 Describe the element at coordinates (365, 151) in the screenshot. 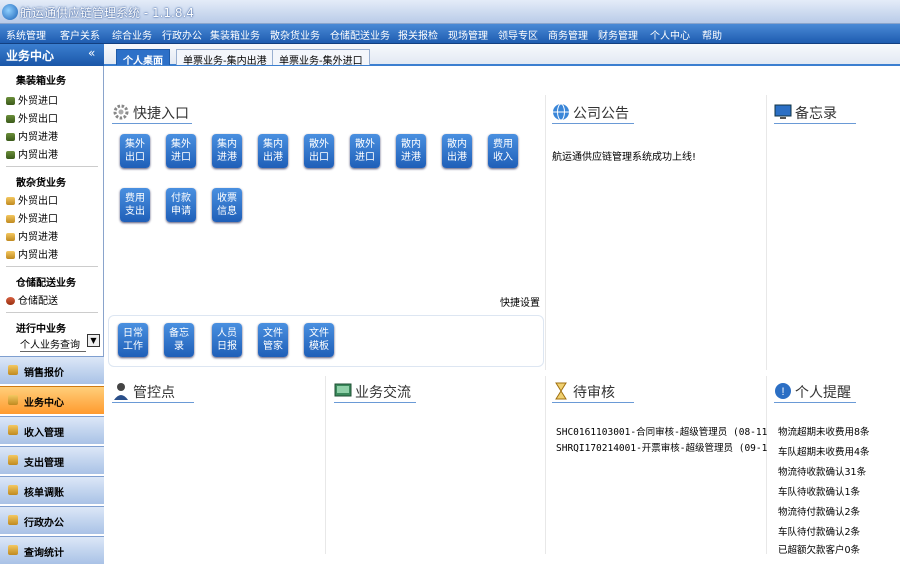

I see `quick-btn-bulk-import: 散外 进口` at that location.